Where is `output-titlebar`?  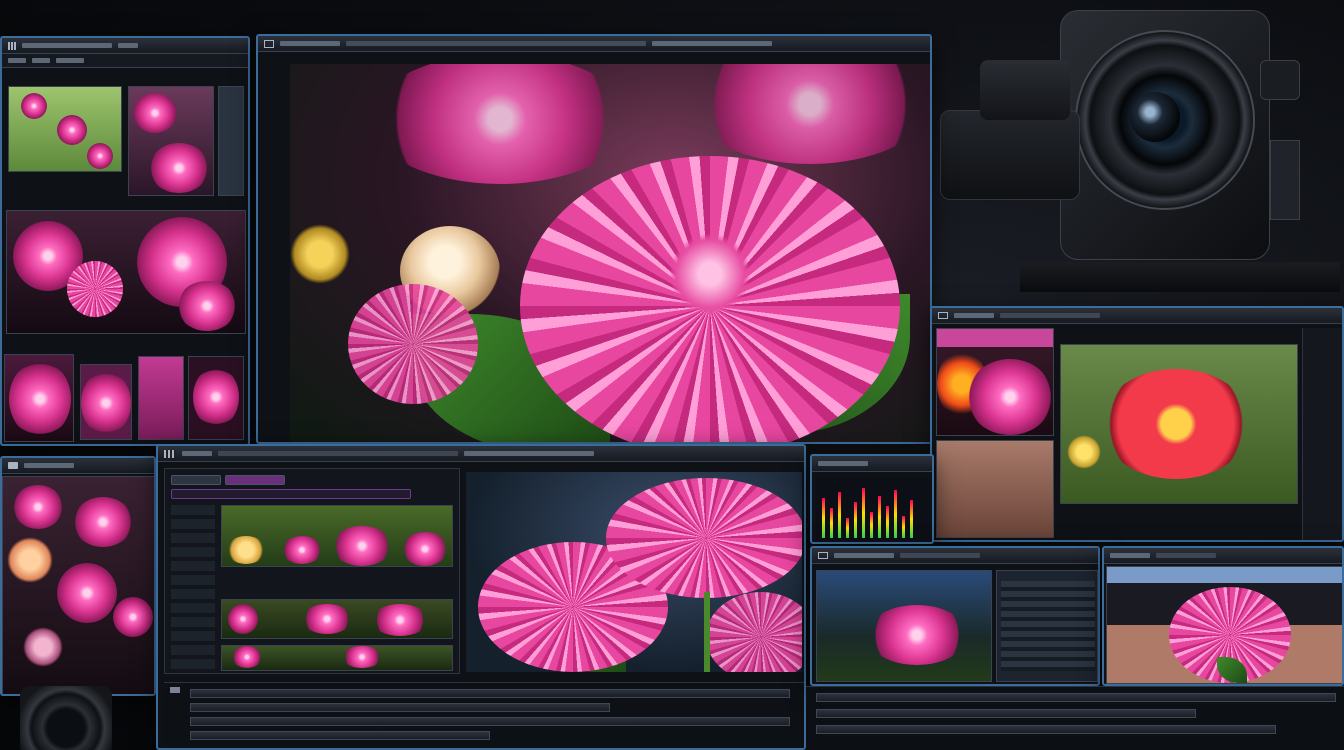
output-titlebar is located at coordinates (1223, 556).